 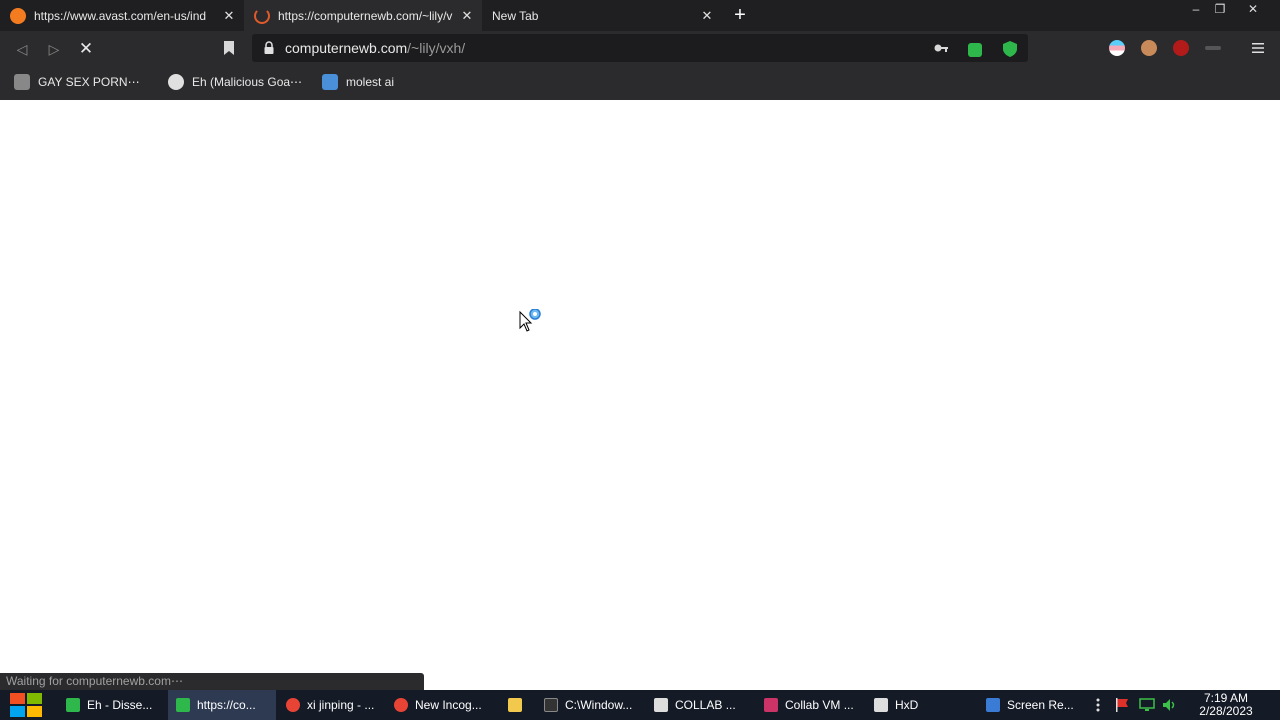 What do you see at coordinates (1098, 705) in the screenshot?
I see `overflow-icon` at bounding box center [1098, 705].